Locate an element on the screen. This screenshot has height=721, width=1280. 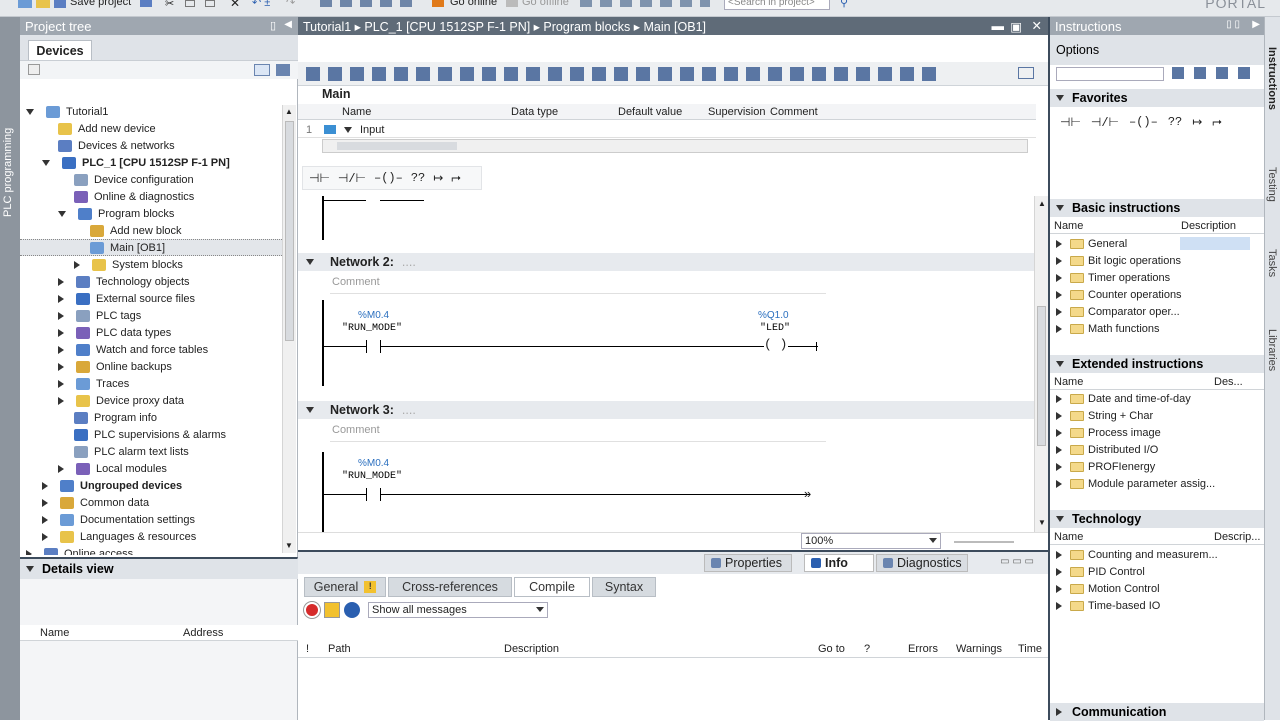
col-supervision: Supervision is located at coordinates (736, 112).